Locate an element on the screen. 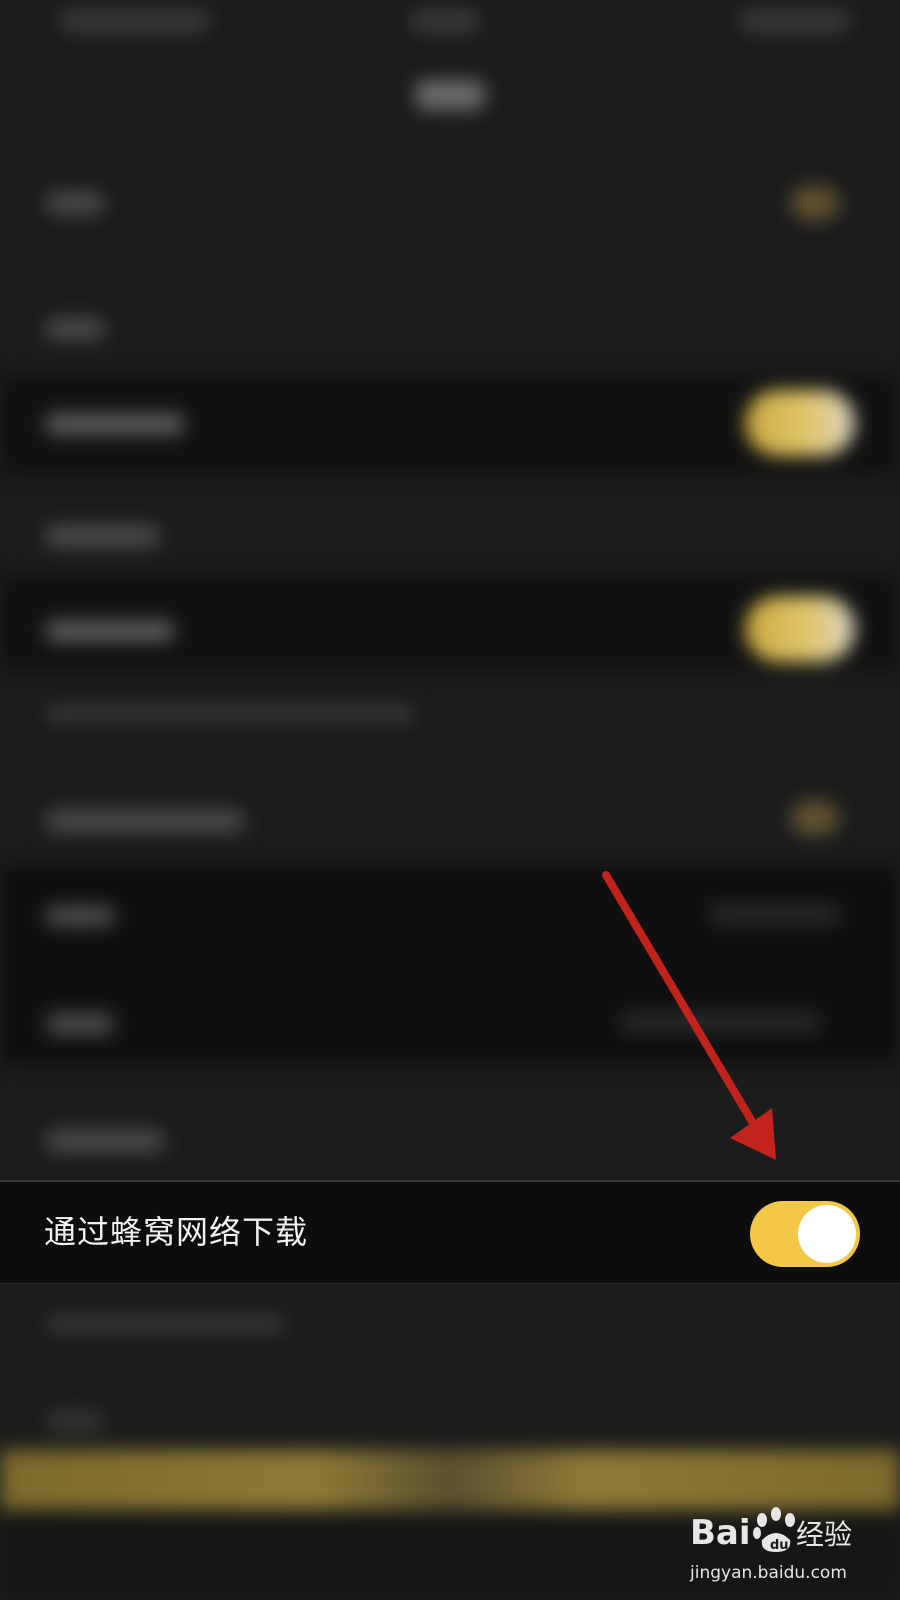 The height and width of the screenshot is (1600, 900). watermark-url: jingyan.baidu.com is located at coordinates (768, 1573).